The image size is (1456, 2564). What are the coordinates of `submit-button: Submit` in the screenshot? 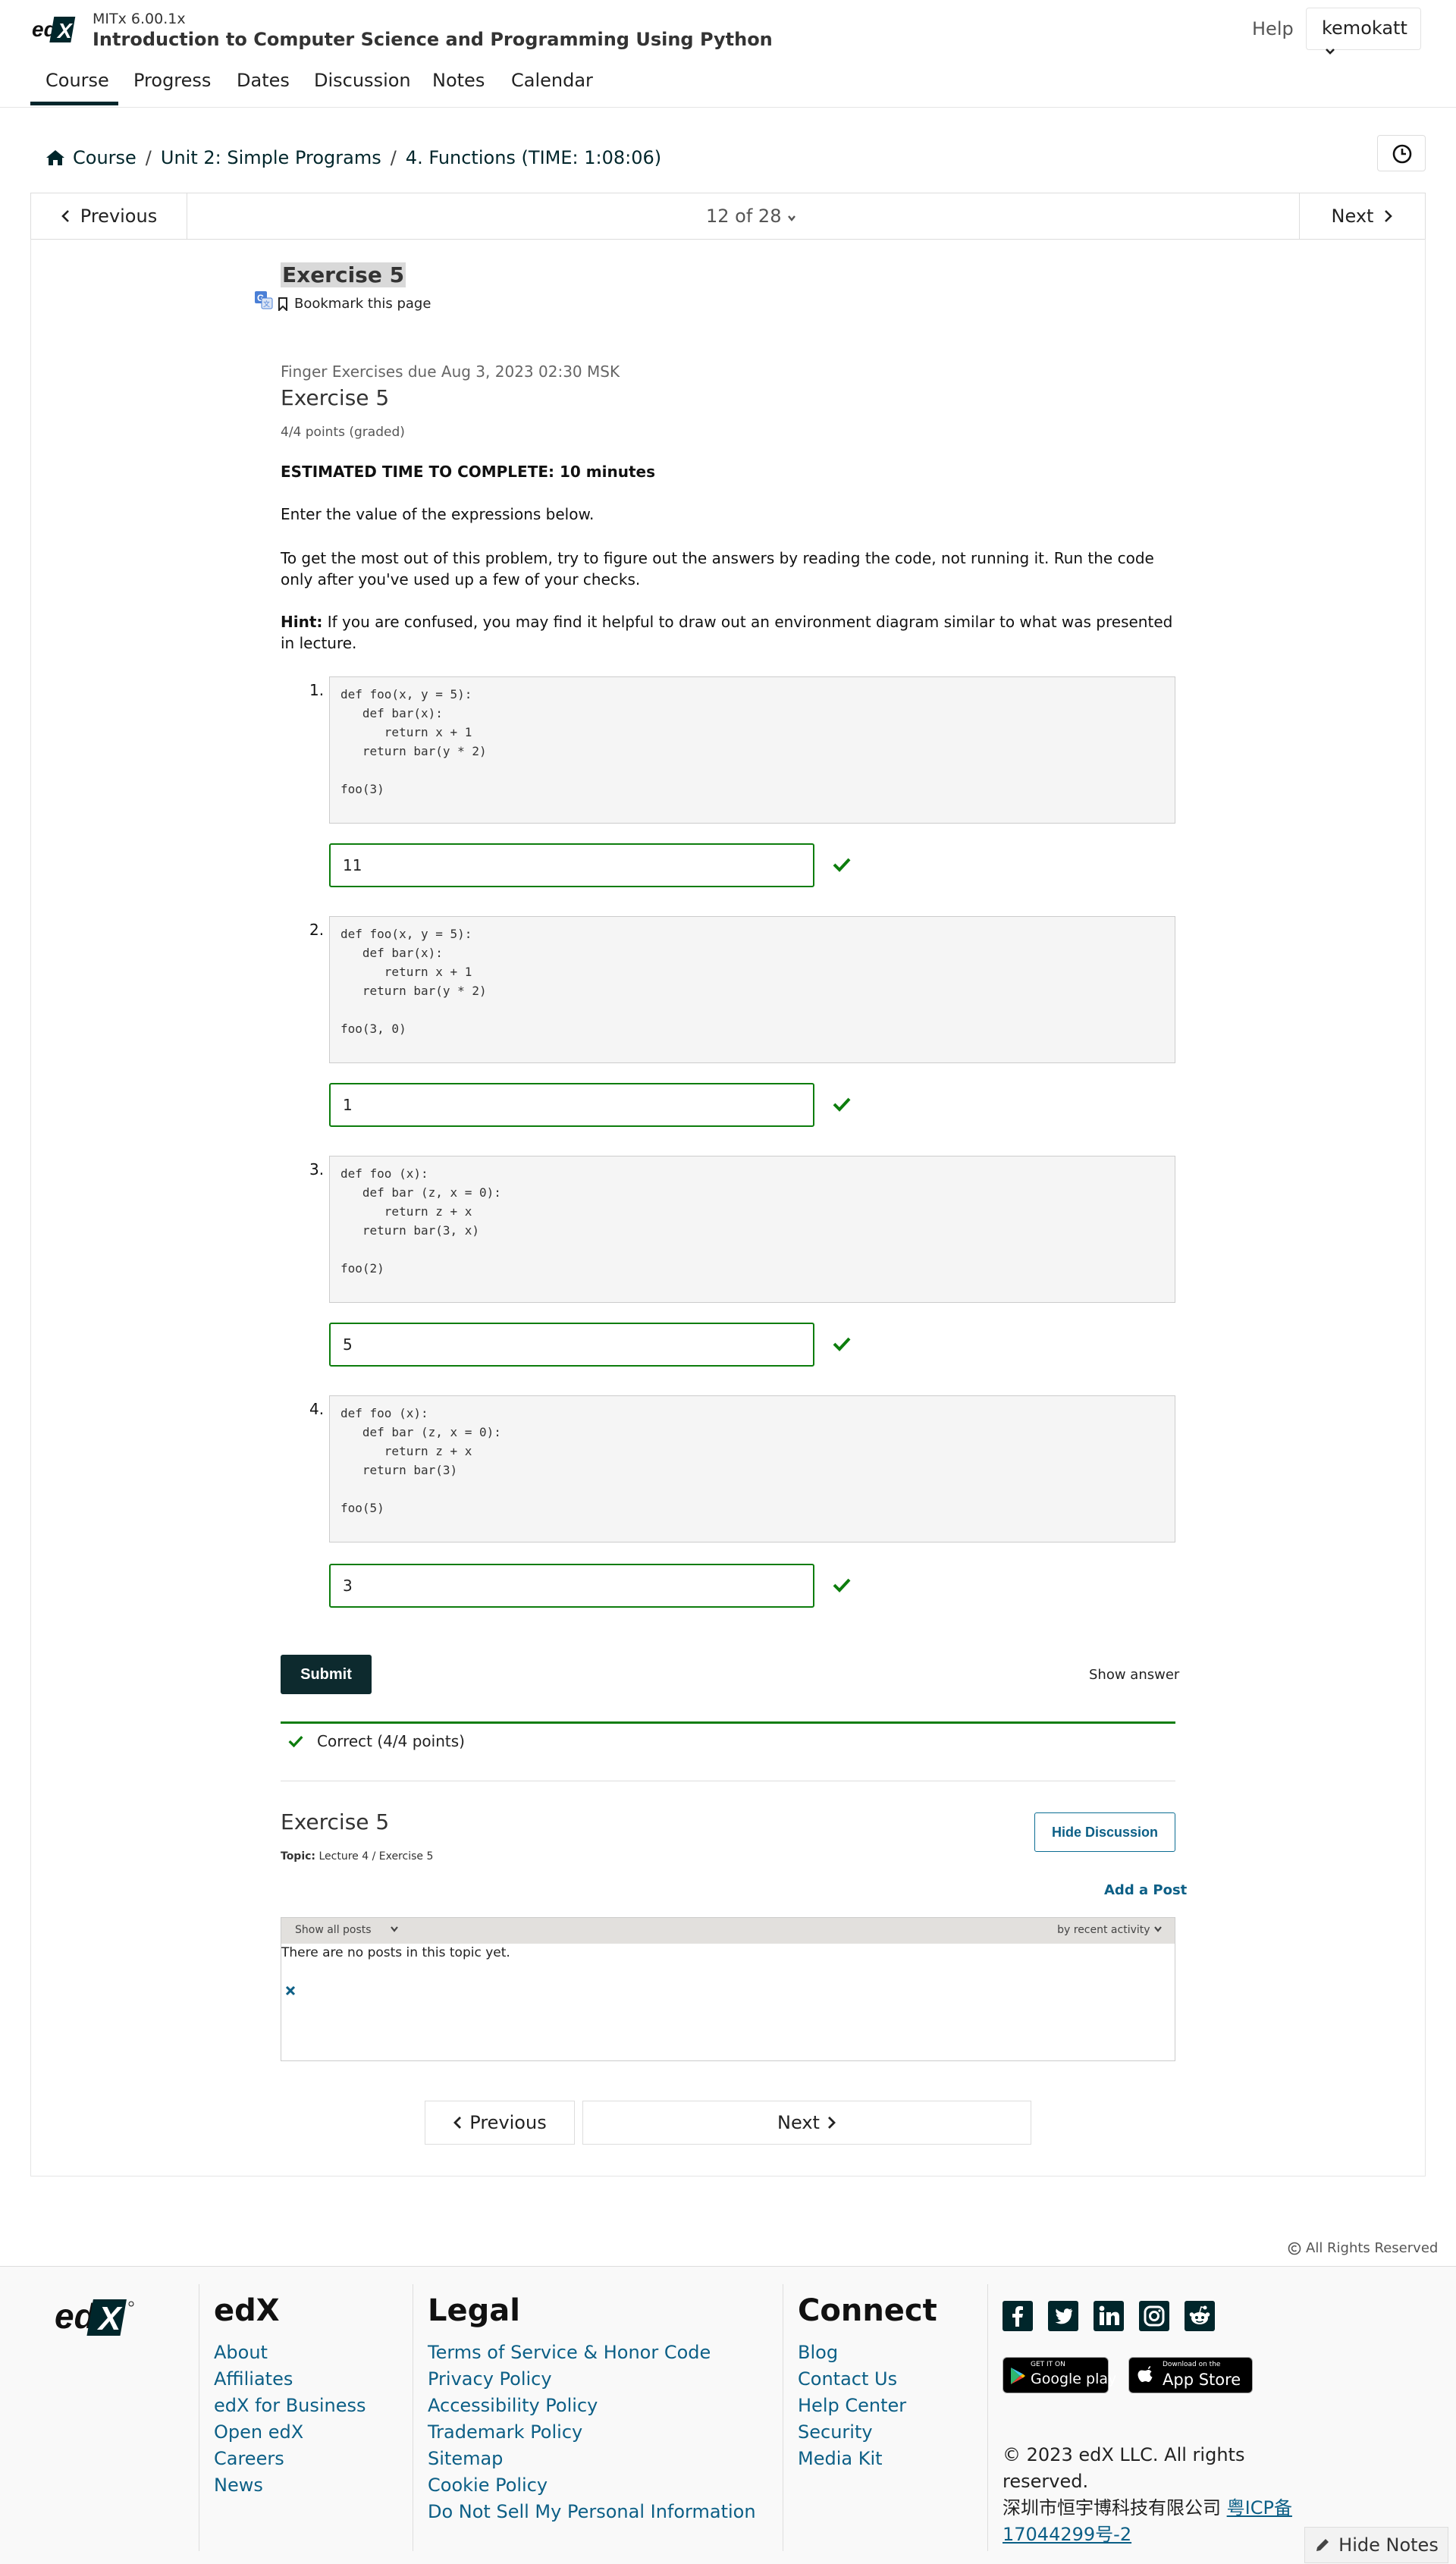 It's located at (326, 1675).